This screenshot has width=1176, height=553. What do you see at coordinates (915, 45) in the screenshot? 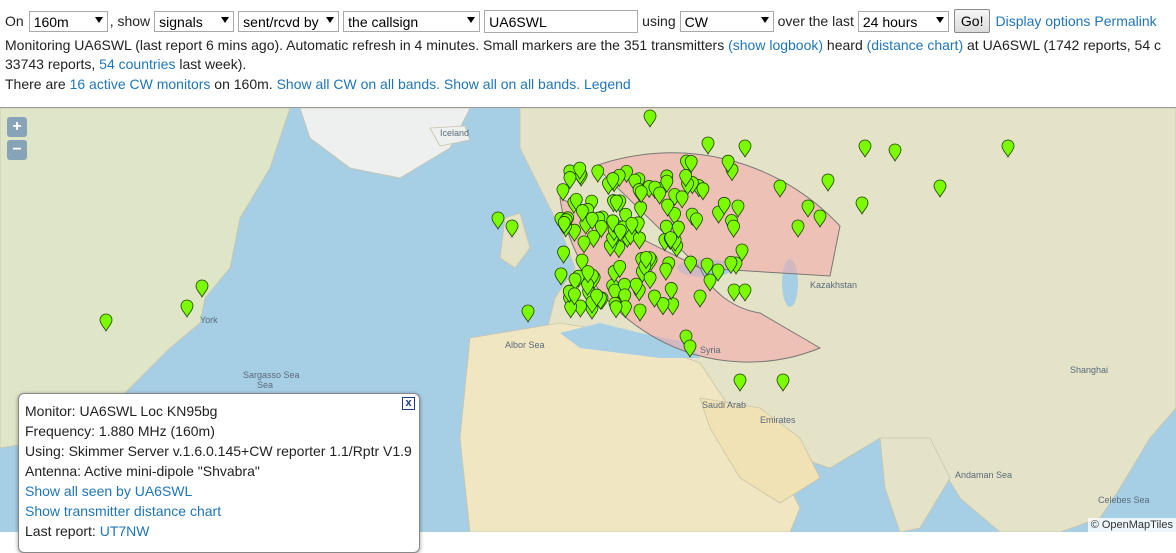
I see `distance-chart-link: (distance chart)` at bounding box center [915, 45].